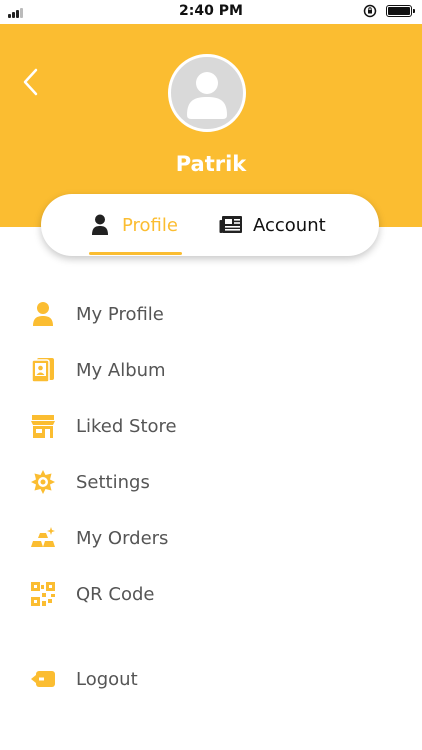 The height and width of the screenshot is (750, 422). Describe the element at coordinates (211, 679) in the screenshot. I see `logout-button: Logout` at that location.